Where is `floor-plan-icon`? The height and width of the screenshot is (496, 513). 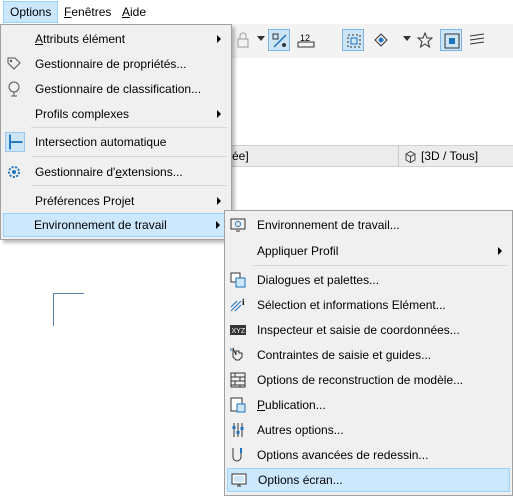 floor-plan-icon is located at coordinates (452, 41).